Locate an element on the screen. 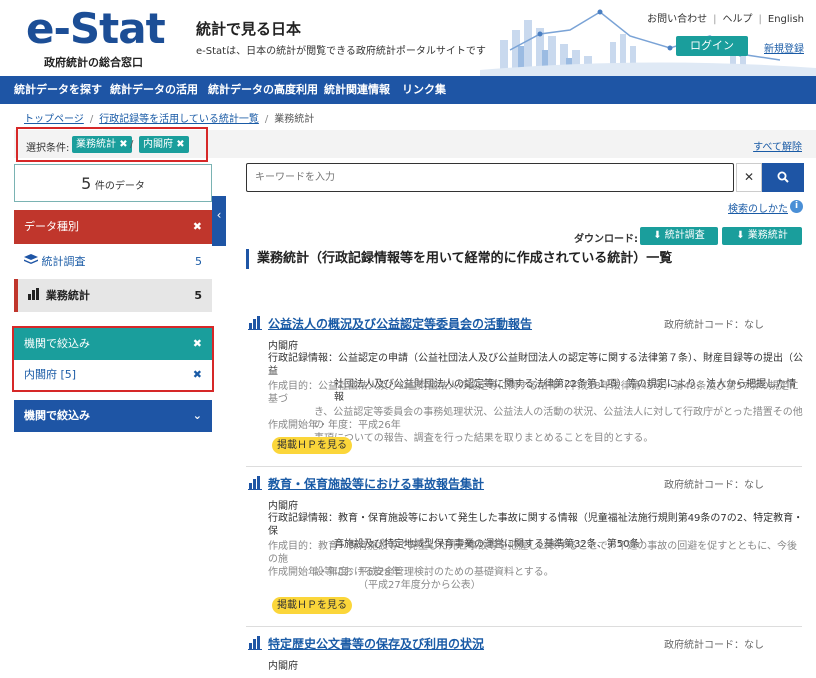 The width and height of the screenshot is (816, 678). login-button: ログイン is located at coordinates (712, 46).